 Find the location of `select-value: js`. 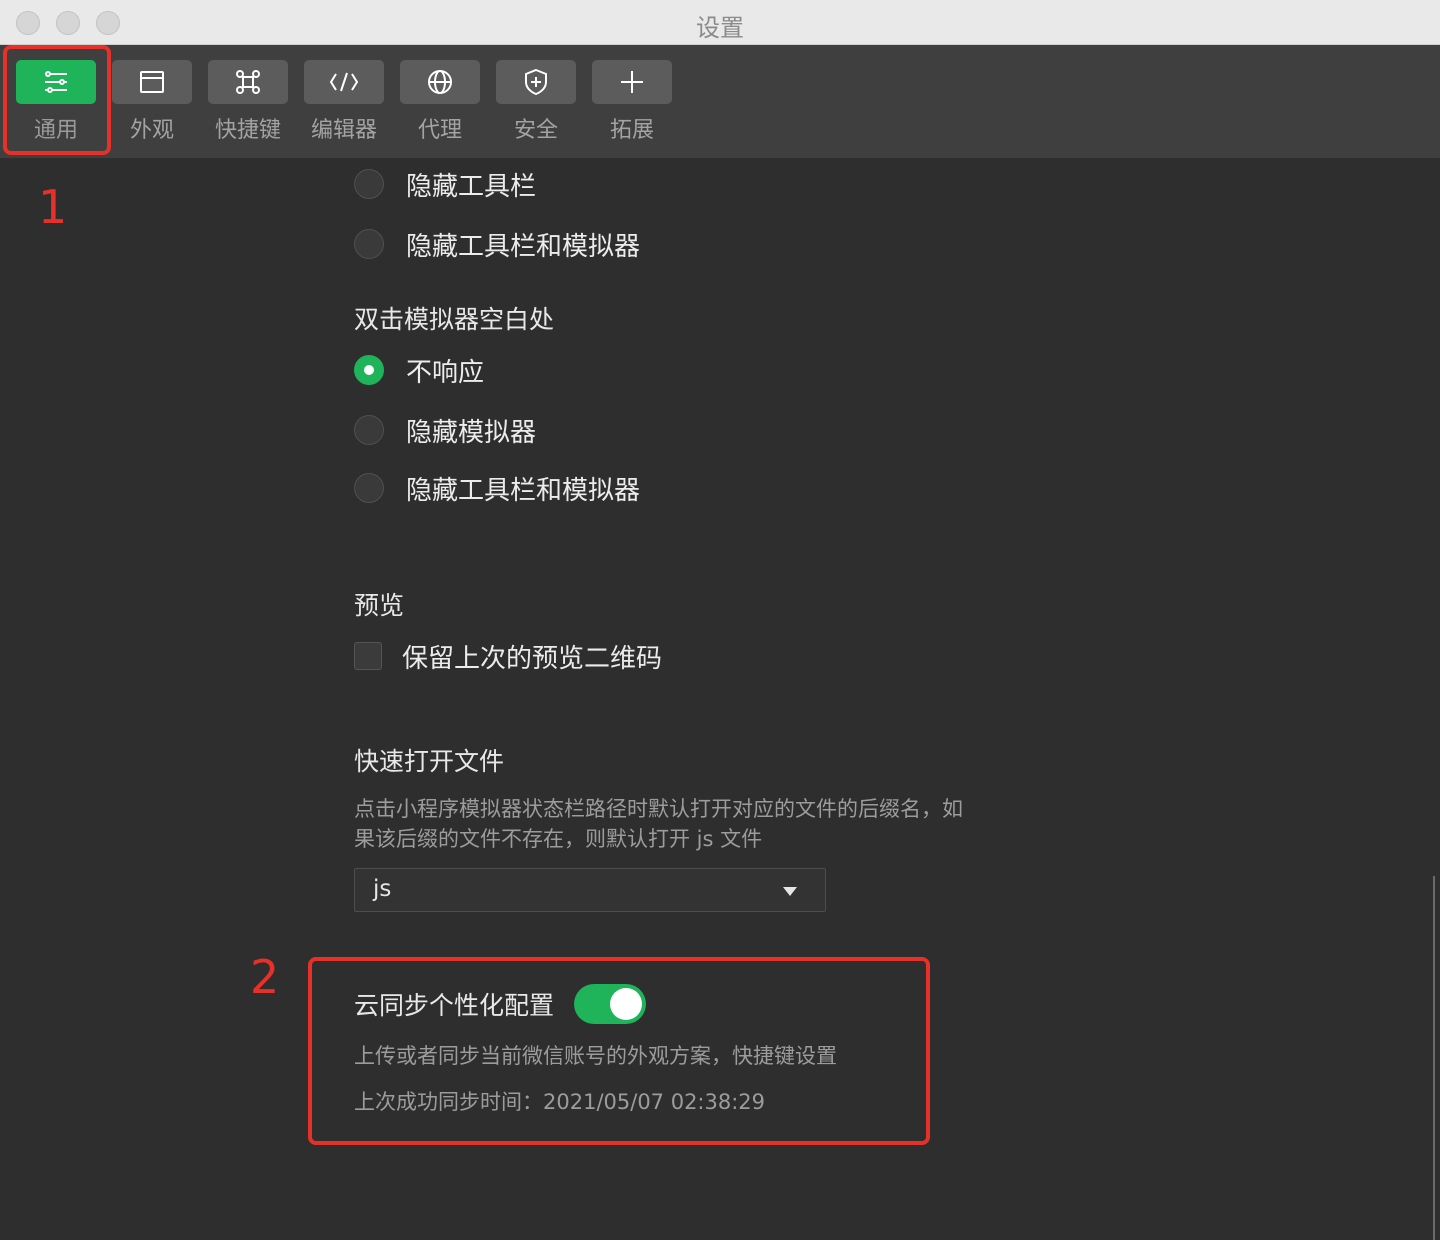

select-value: js is located at coordinates (382, 889).